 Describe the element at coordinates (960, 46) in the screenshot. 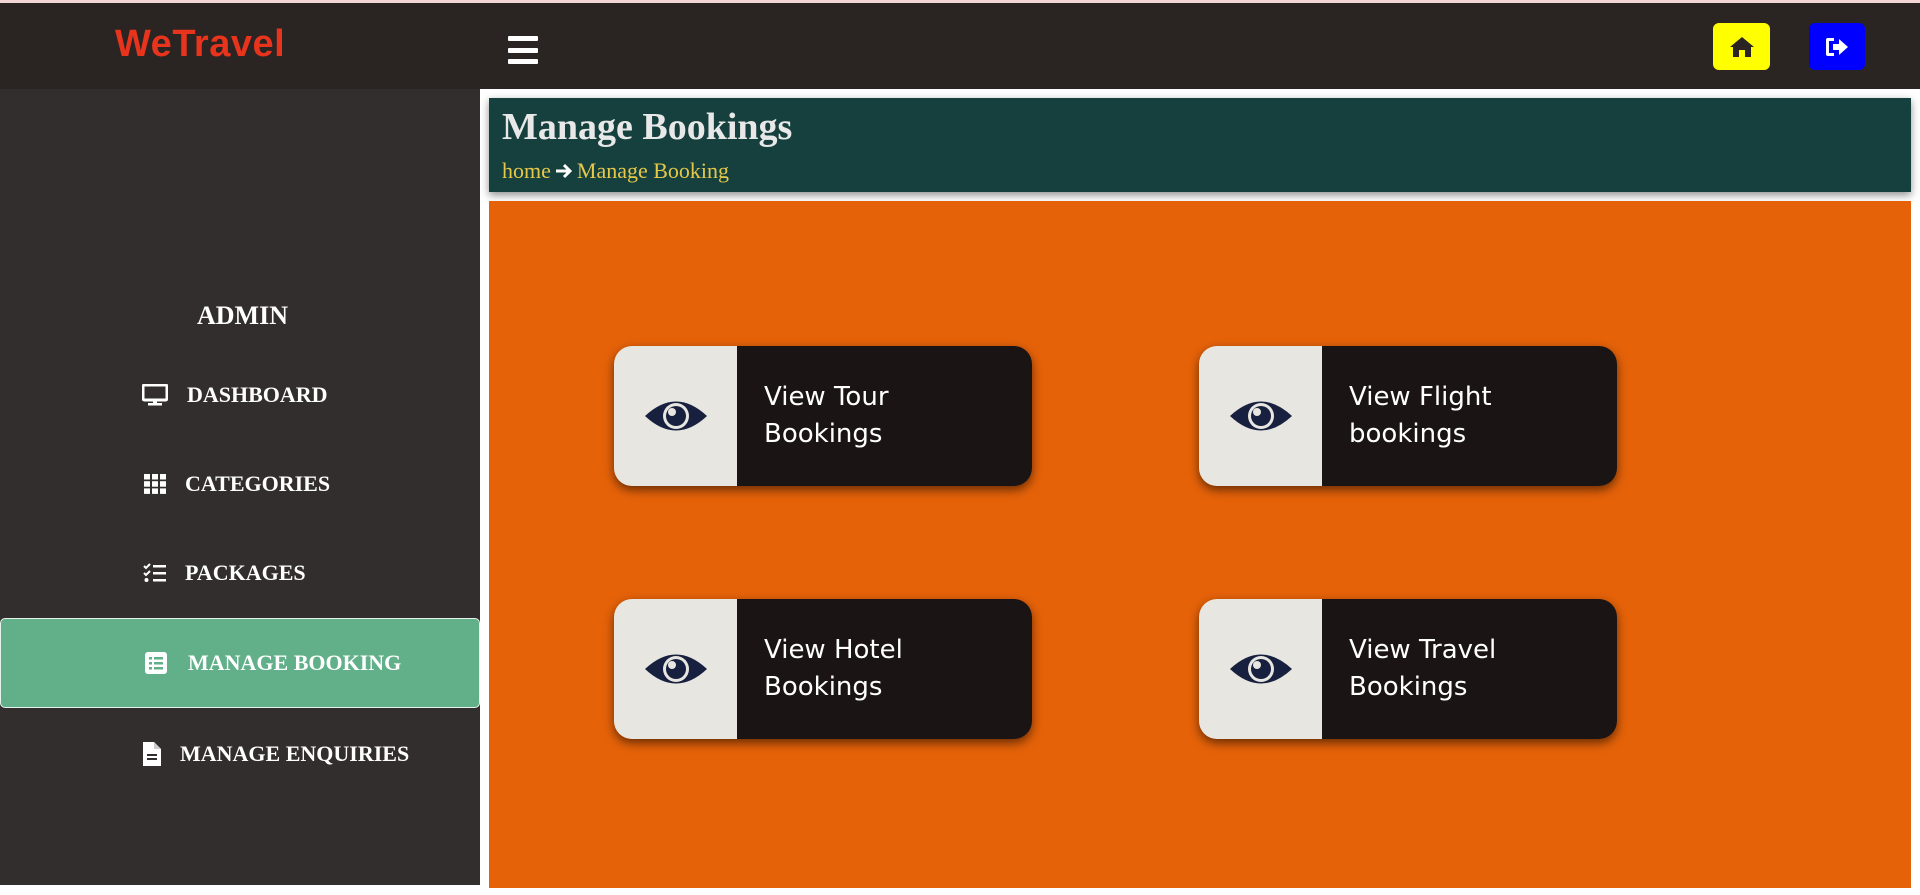

I see `top-navbar: WeTravel` at that location.